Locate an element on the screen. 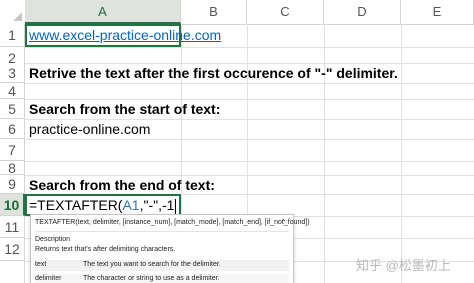  row-header-4: 4 is located at coordinates (12, 91).